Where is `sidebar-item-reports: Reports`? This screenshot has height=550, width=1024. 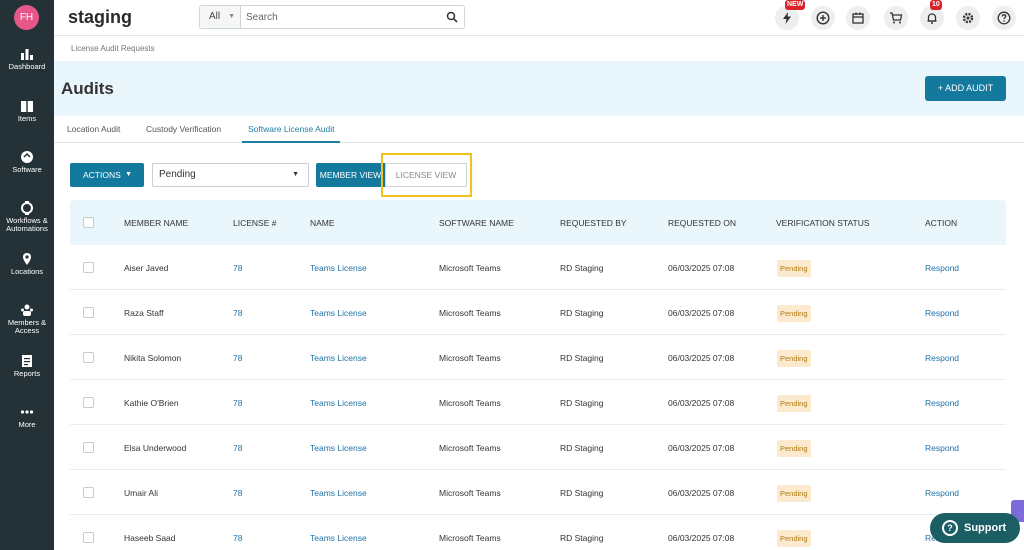 sidebar-item-reports: Reports is located at coordinates (27, 366).